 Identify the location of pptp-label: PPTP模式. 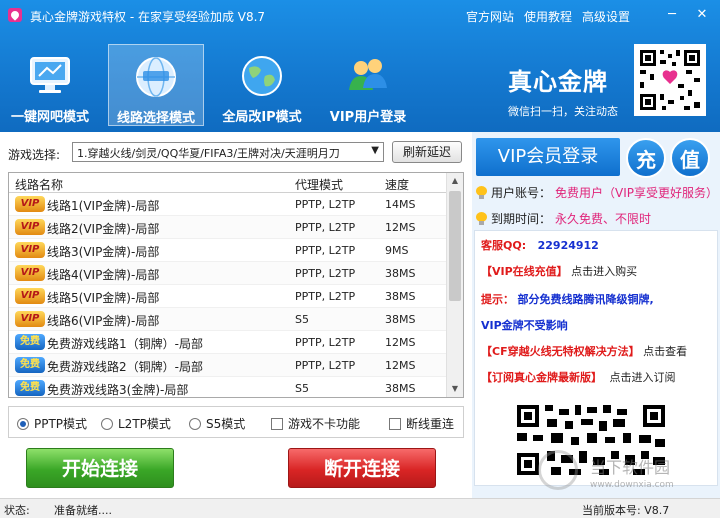
(61, 424).